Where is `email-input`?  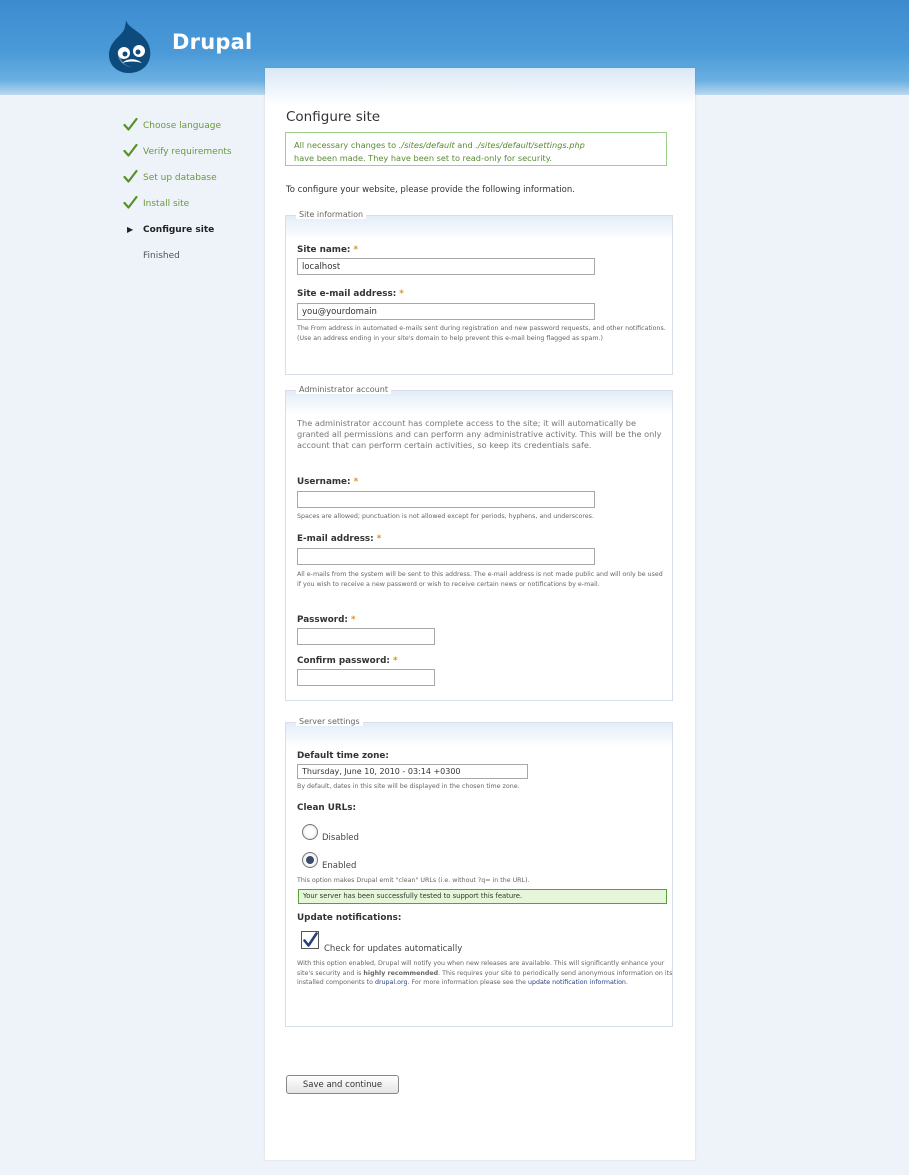 email-input is located at coordinates (446, 556).